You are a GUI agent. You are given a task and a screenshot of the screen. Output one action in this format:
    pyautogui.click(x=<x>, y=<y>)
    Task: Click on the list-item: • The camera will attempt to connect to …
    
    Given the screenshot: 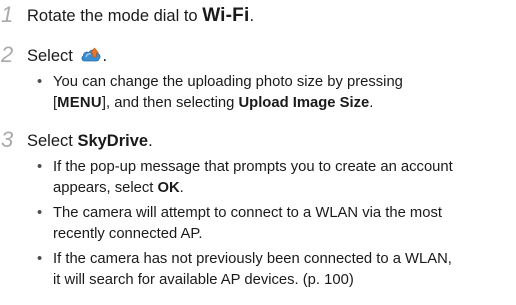 What is the action you would take?
    pyautogui.click(x=276, y=223)
    